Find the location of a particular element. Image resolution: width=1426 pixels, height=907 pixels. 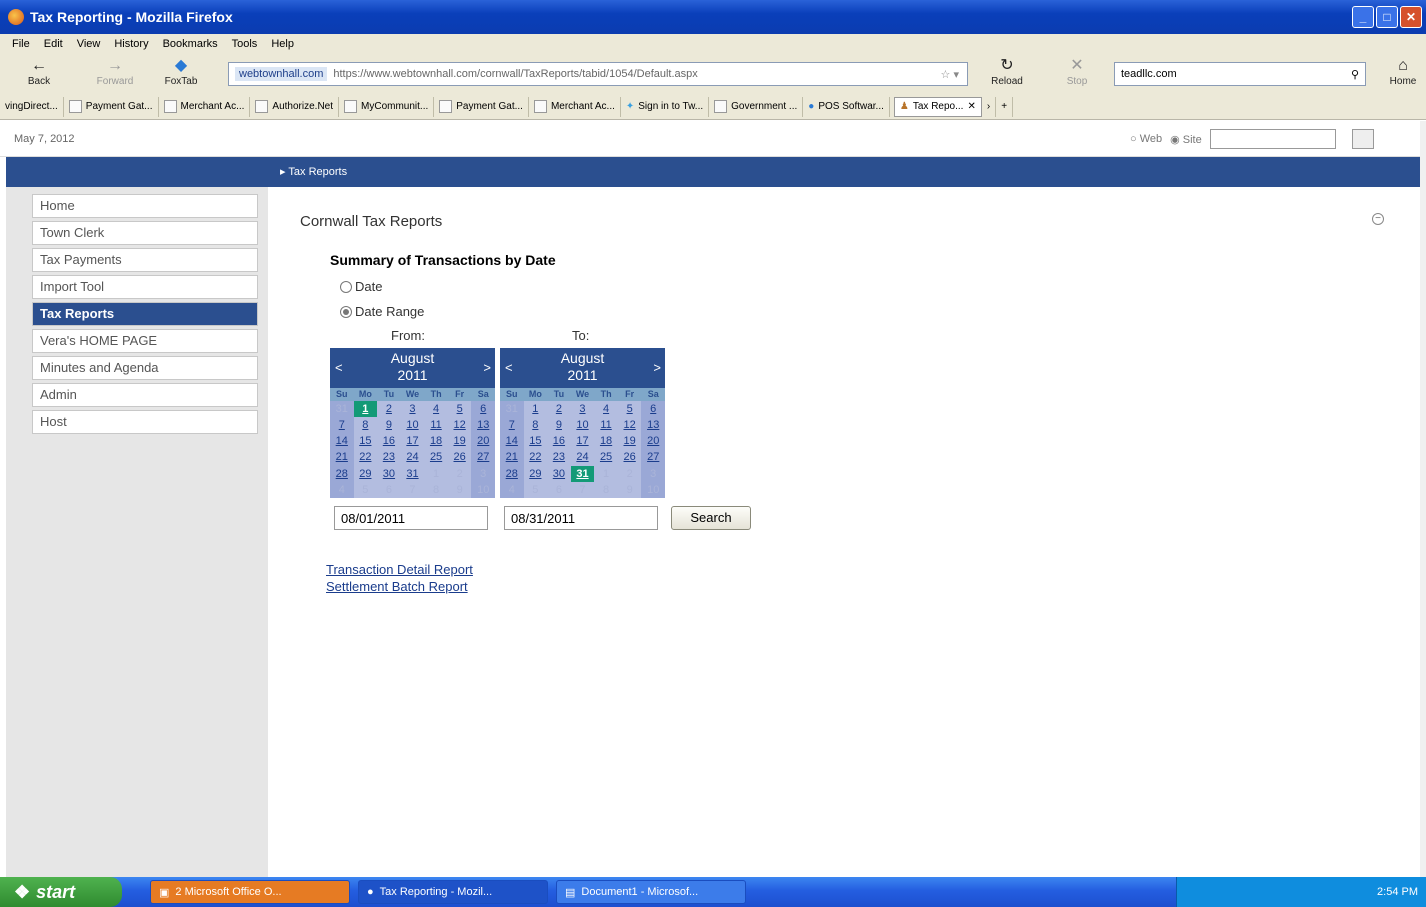

sidebar-item-veras-home-page: Vera's HOME PAGE is located at coordinates (145, 341).